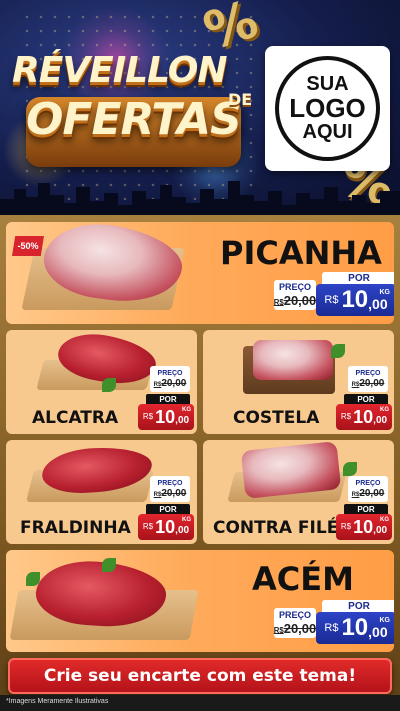 Image resolution: width=400 pixels, height=711 pixels. I want to click on disclaimer-text: *Imagens Meramente Ilustrativas, so click(57, 701).